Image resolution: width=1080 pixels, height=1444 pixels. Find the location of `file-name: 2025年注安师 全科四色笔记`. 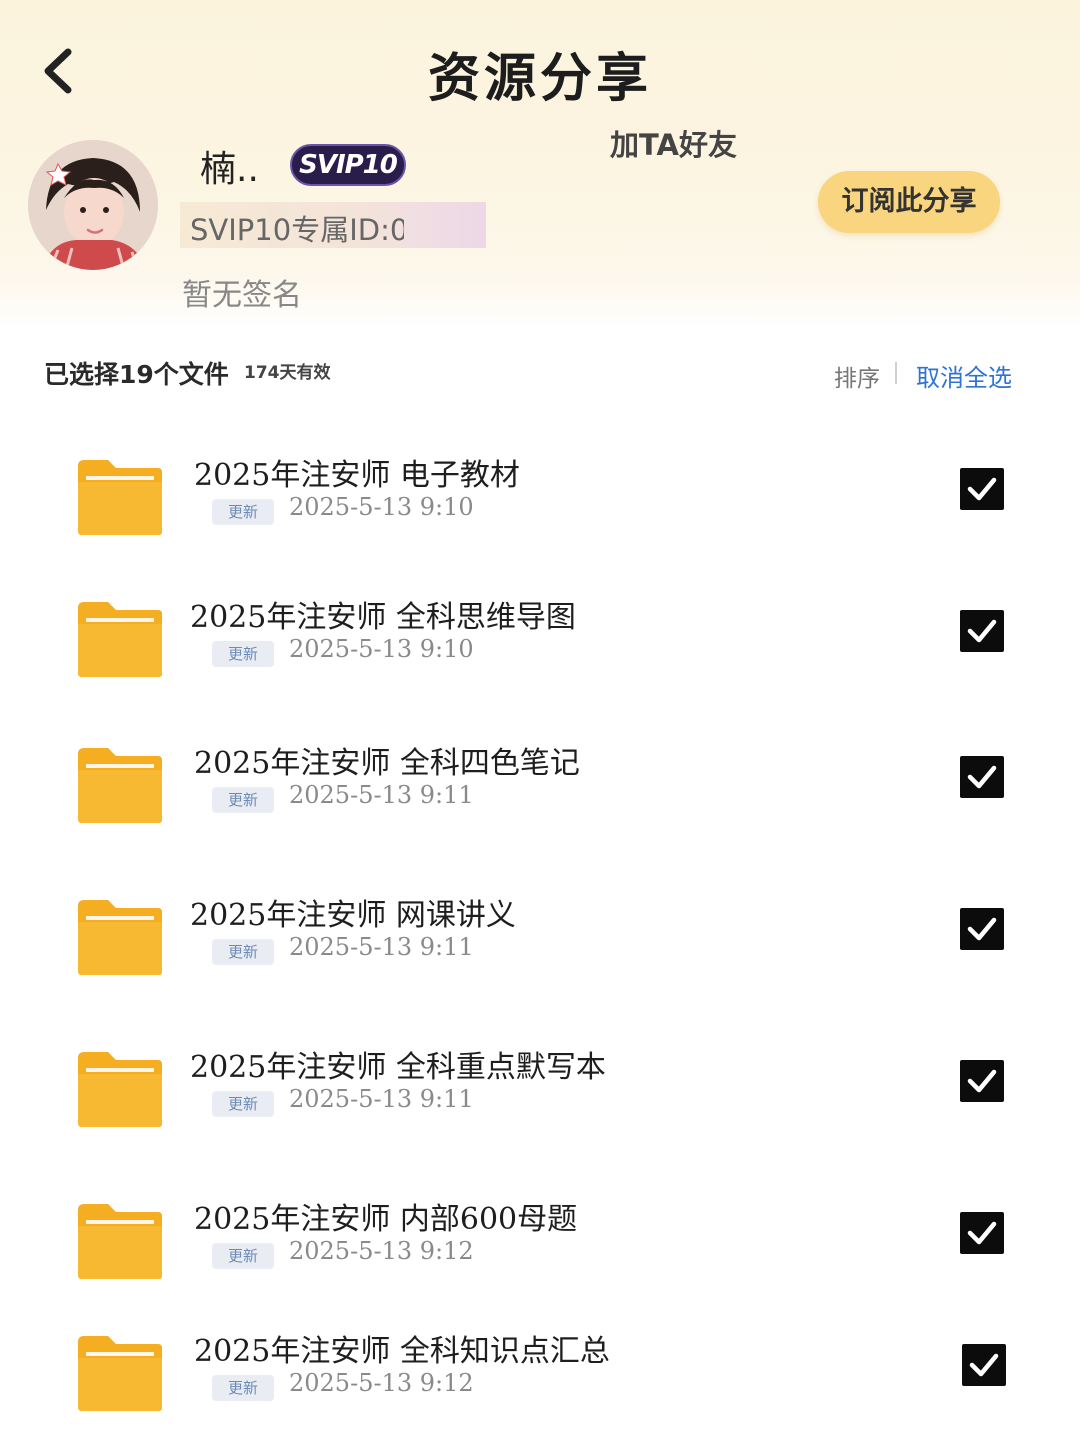

file-name: 2025年注安师 全科四色笔记 is located at coordinates (387, 763).